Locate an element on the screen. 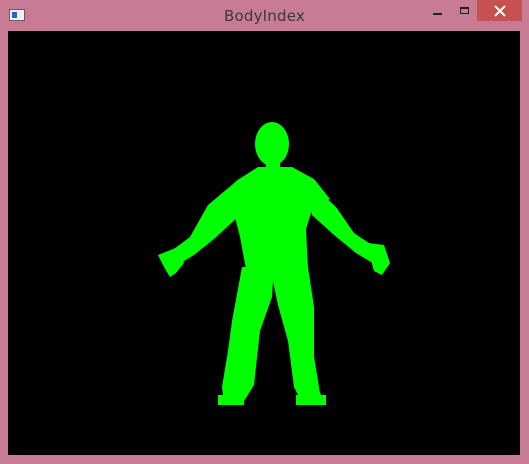  close-icon is located at coordinates (500, 11).